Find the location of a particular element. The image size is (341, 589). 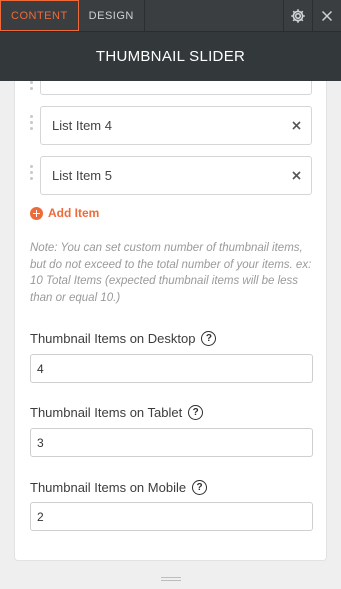

page-title: THUMBNAIL SLIDER is located at coordinates (170, 56).